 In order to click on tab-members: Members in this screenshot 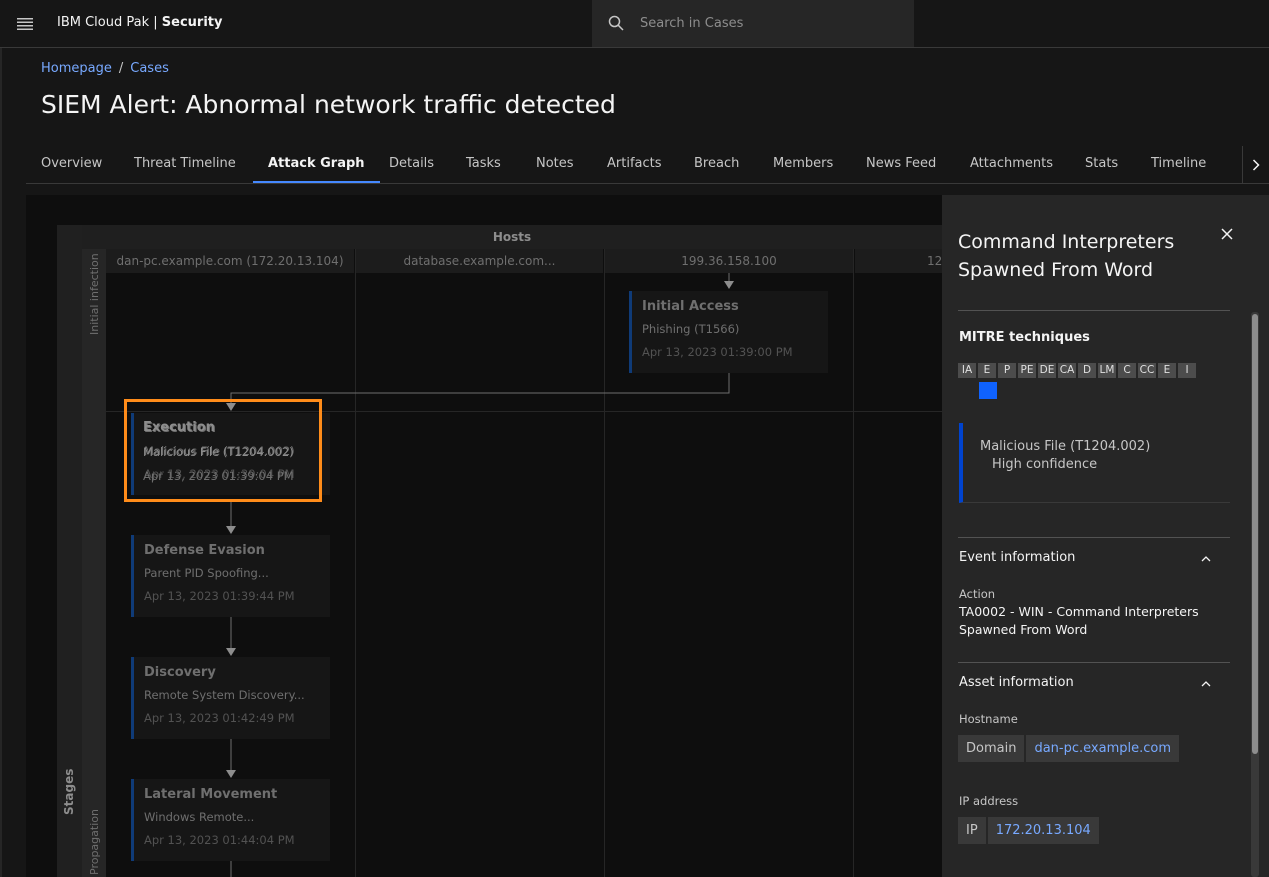, I will do `click(803, 164)`.